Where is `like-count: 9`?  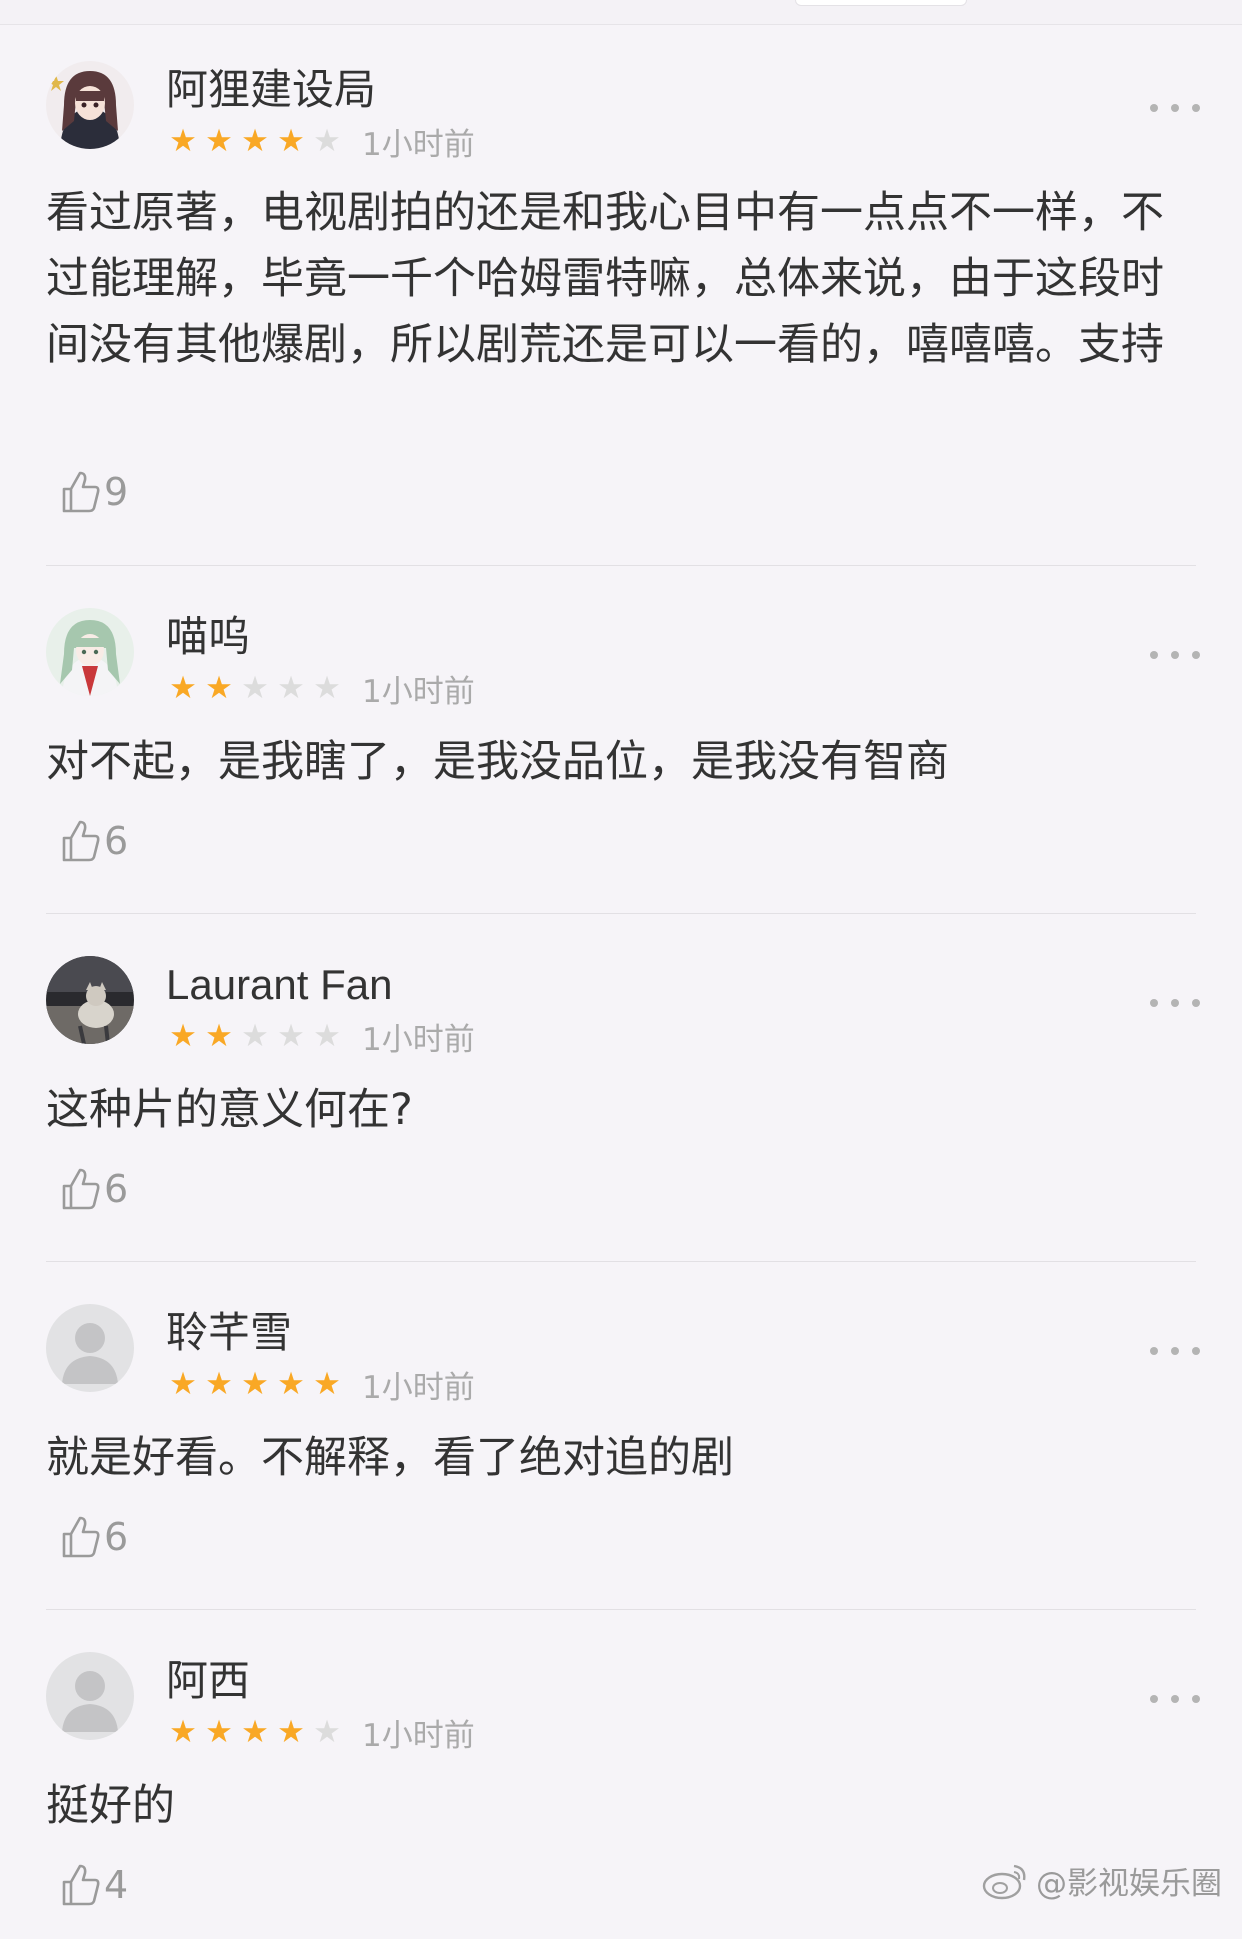
like-count: 9 is located at coordinates (116, 492).